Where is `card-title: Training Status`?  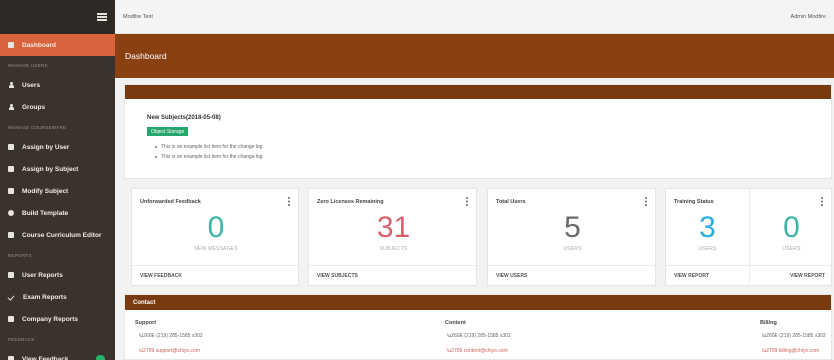
card-title: Training Status is located at coordinates (694, 202).